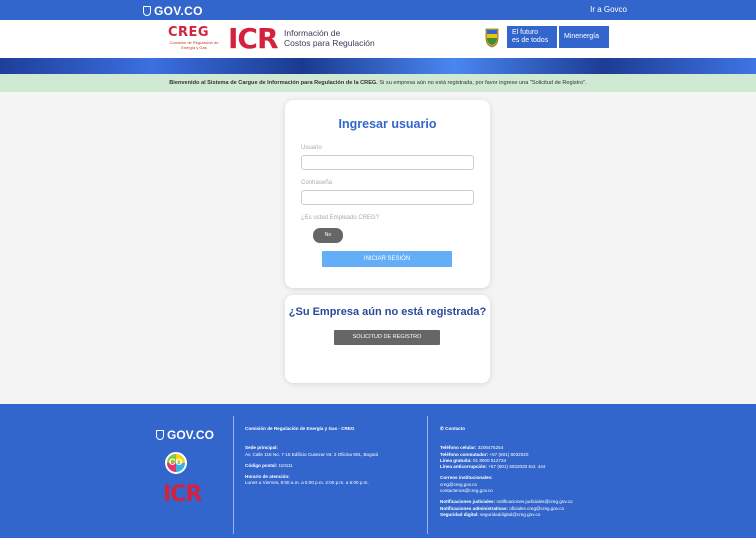 The height and width of the screenshot is (538, 756). I want to click on footer-govco-logo: GOV.CO, so click(185, 435).